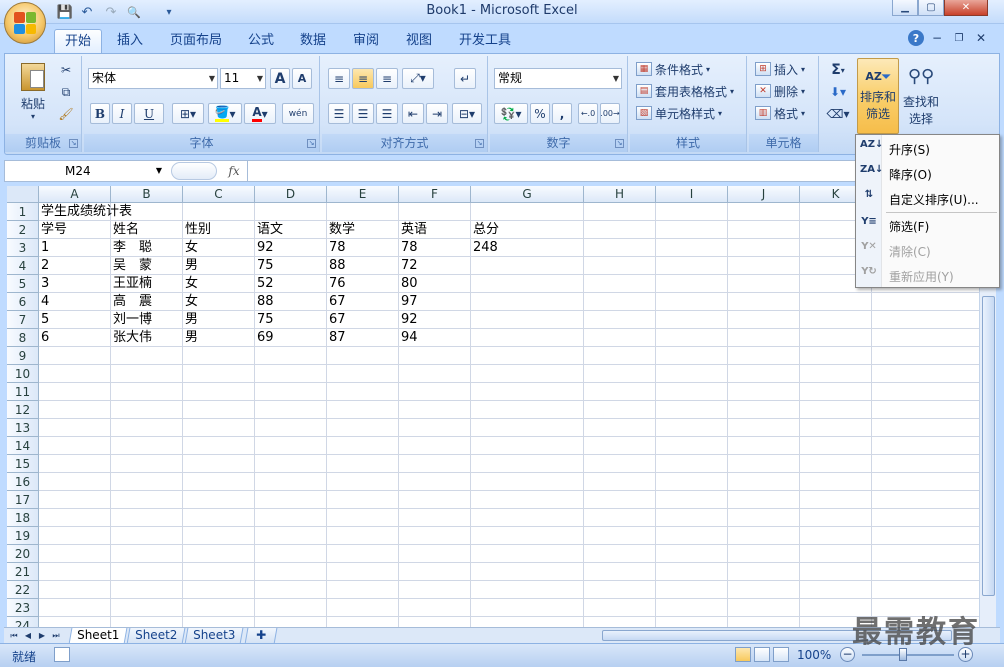 This screenshot has width=1004, height=667. What do you see at coordinates (23, 302) in the screenshot?
I see `row-header-6: 6` at bounding box center [23, 302].